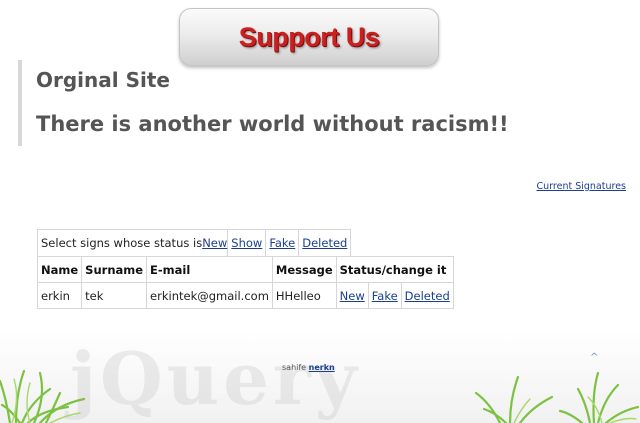 The image size is (640, 423). I want to click on column-header-name: Name, so click(59, 269).